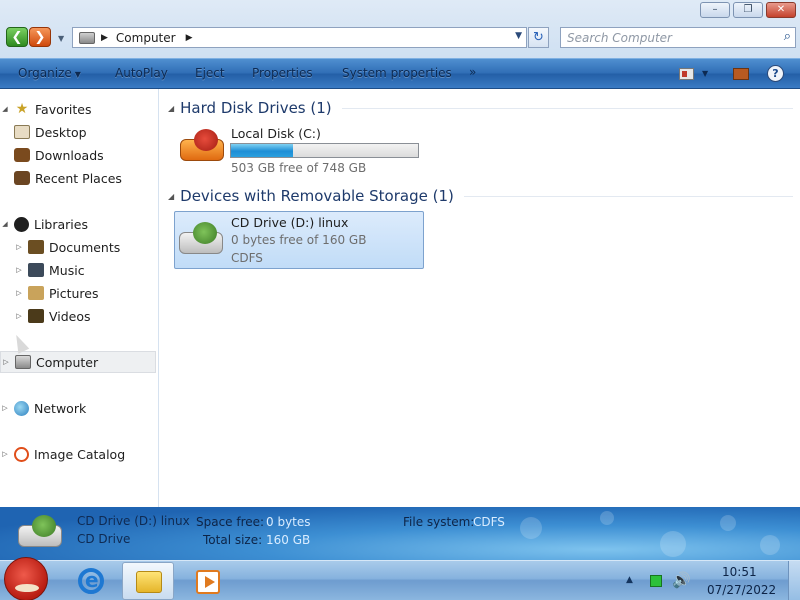  I want to click on nav-downloads: Downloads, so click(78, 155).